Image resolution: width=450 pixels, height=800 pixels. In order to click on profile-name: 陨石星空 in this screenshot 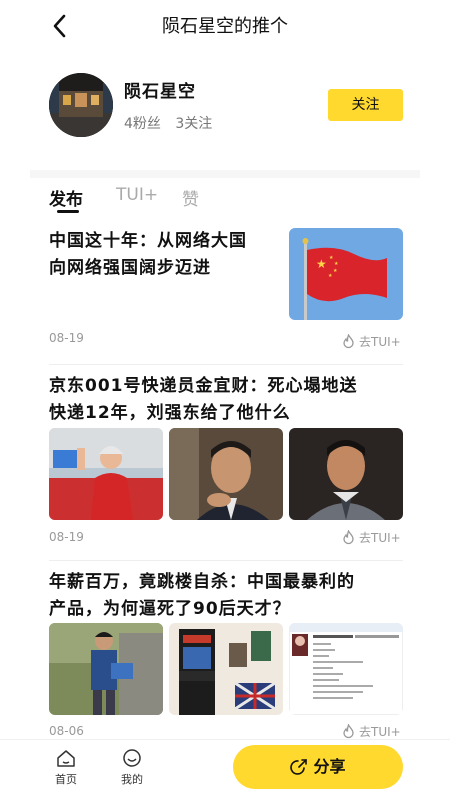, I will do `click(160, 92)`.